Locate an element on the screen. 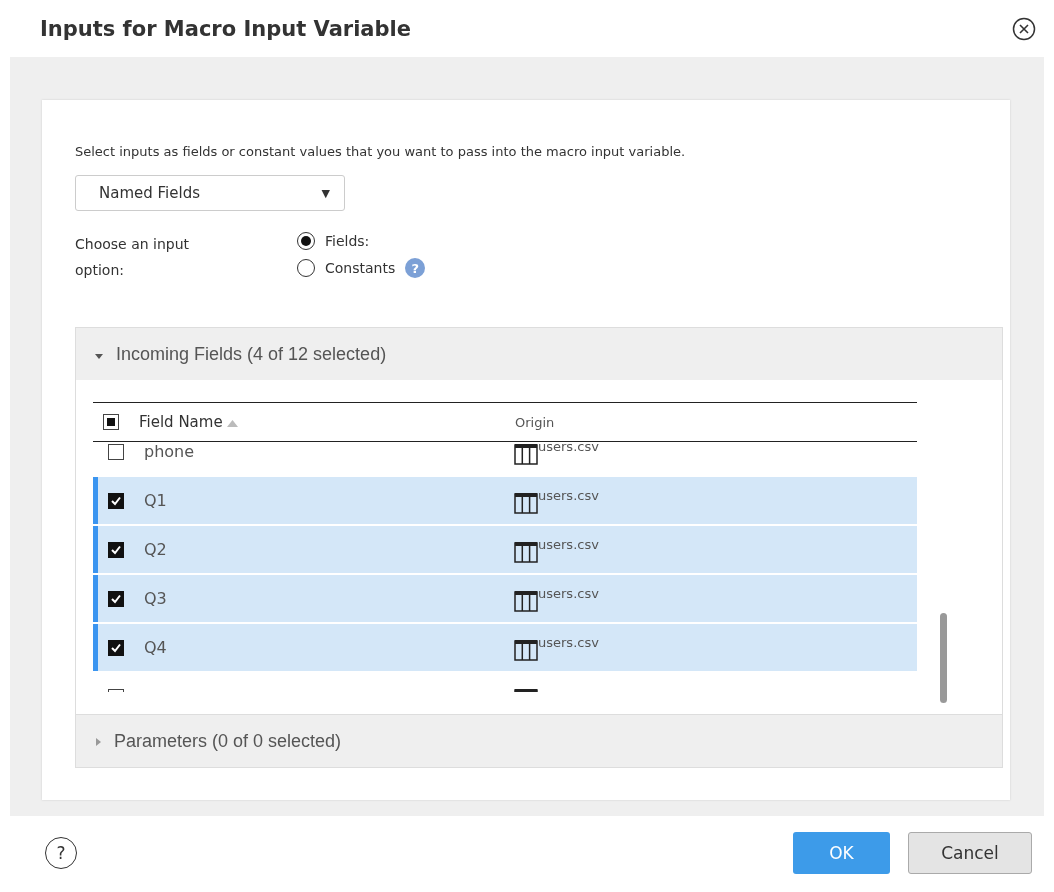  table-row: phone users.csv is located at coordinates (505, 458).